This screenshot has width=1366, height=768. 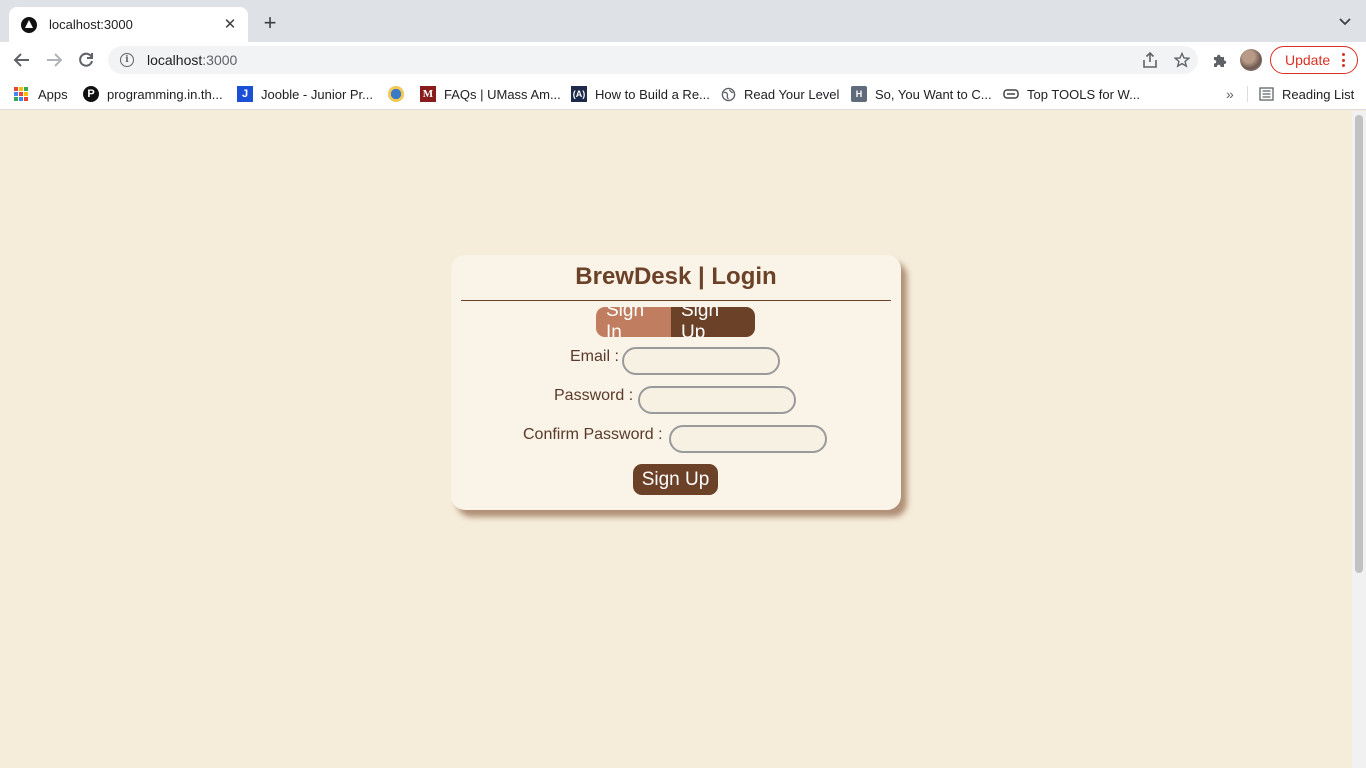 What do you see at coordinates (713, 322) in the screenshot?
I see `tab-sign-up: Sign Up` at bounding box center [713, 322].